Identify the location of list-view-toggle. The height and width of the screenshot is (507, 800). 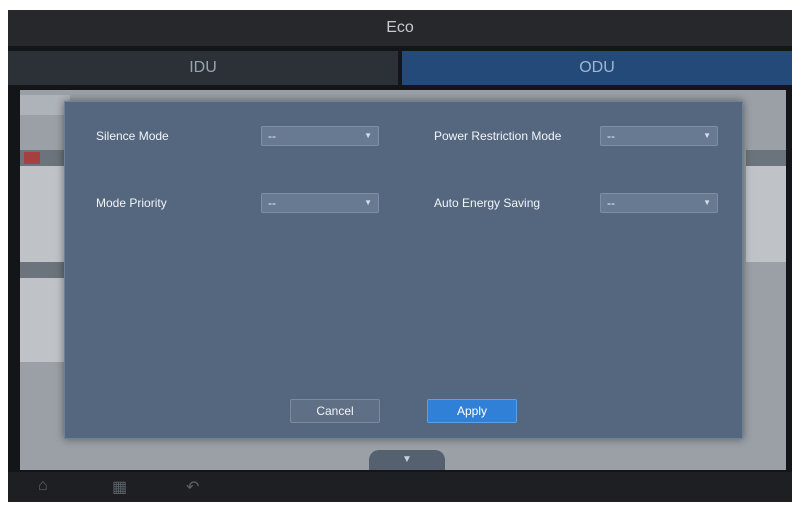
(45, 105).